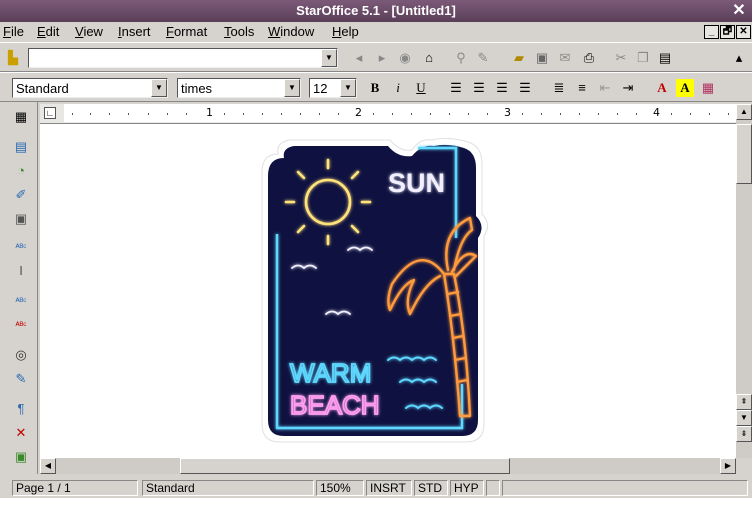  Describe the element at coordinates (209, 112) in the screenshot. I see `ruler-mark: 1` at that location.